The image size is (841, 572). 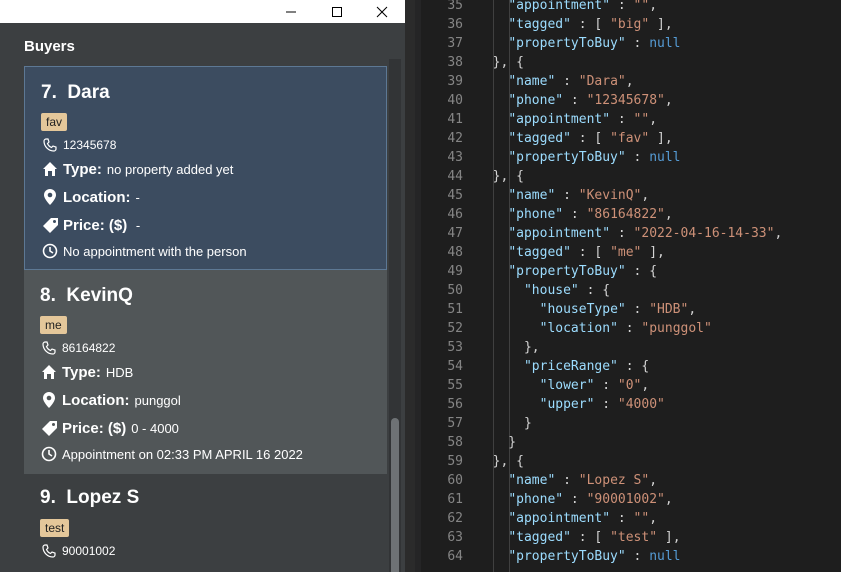 What do you see at coordinates (641, 404) in the screenshot?
I see `code-token: "4000"` at bounding box center [641, 404].